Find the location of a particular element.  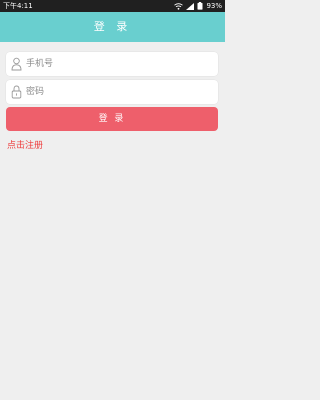

lock-icon is located at coordinates (16, 92).